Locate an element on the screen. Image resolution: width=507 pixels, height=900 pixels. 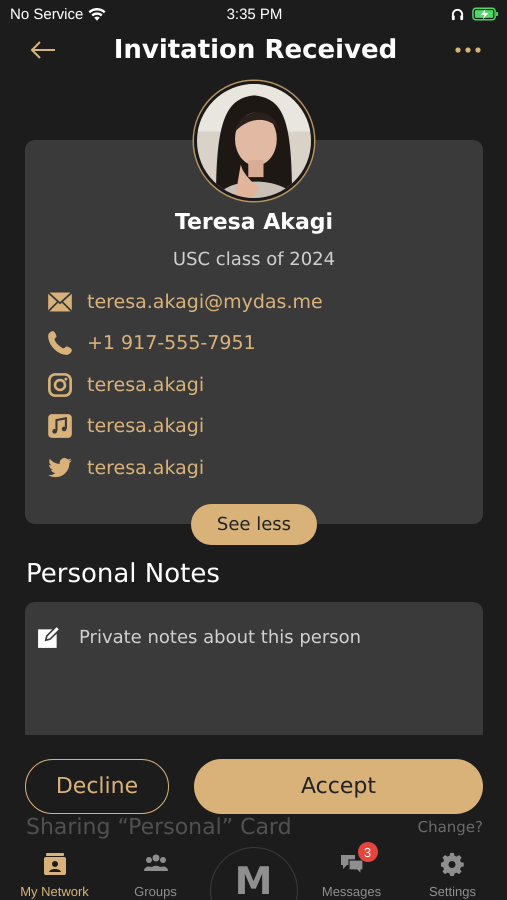
more-icon is located at coordinates (468, 50).